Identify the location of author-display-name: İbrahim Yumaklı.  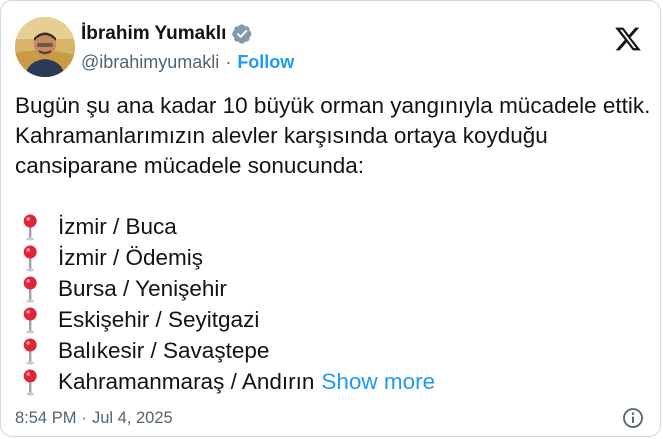
(153, 34).